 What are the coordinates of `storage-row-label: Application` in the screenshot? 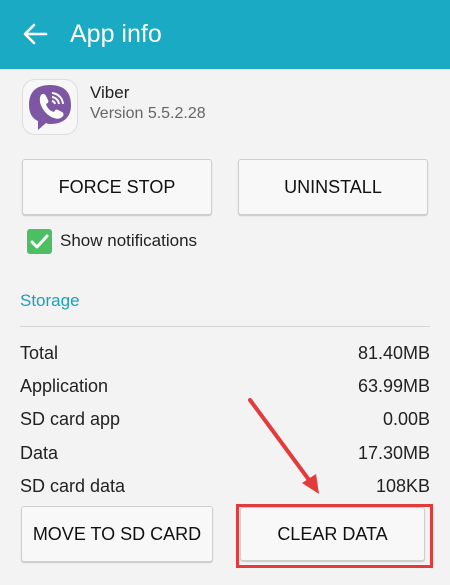 It's located at (64, 386).